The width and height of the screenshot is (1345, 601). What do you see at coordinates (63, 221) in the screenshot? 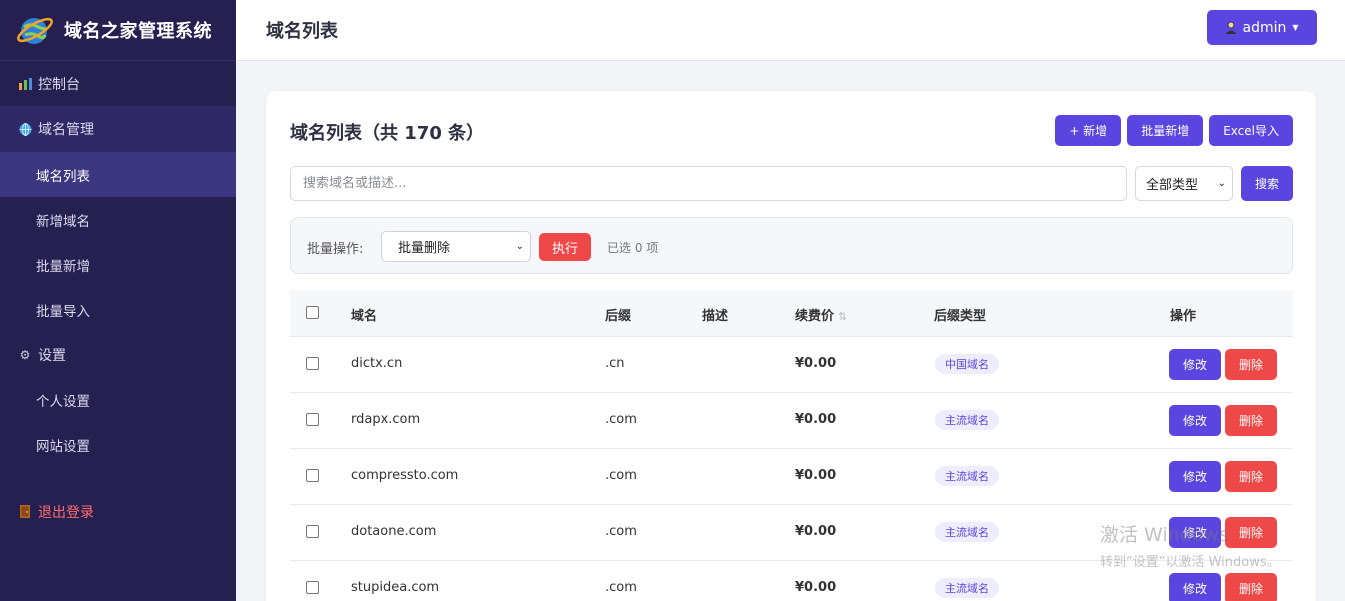
I see `sidebar-item-label: 新增域名` at bounding box center [63, 221].